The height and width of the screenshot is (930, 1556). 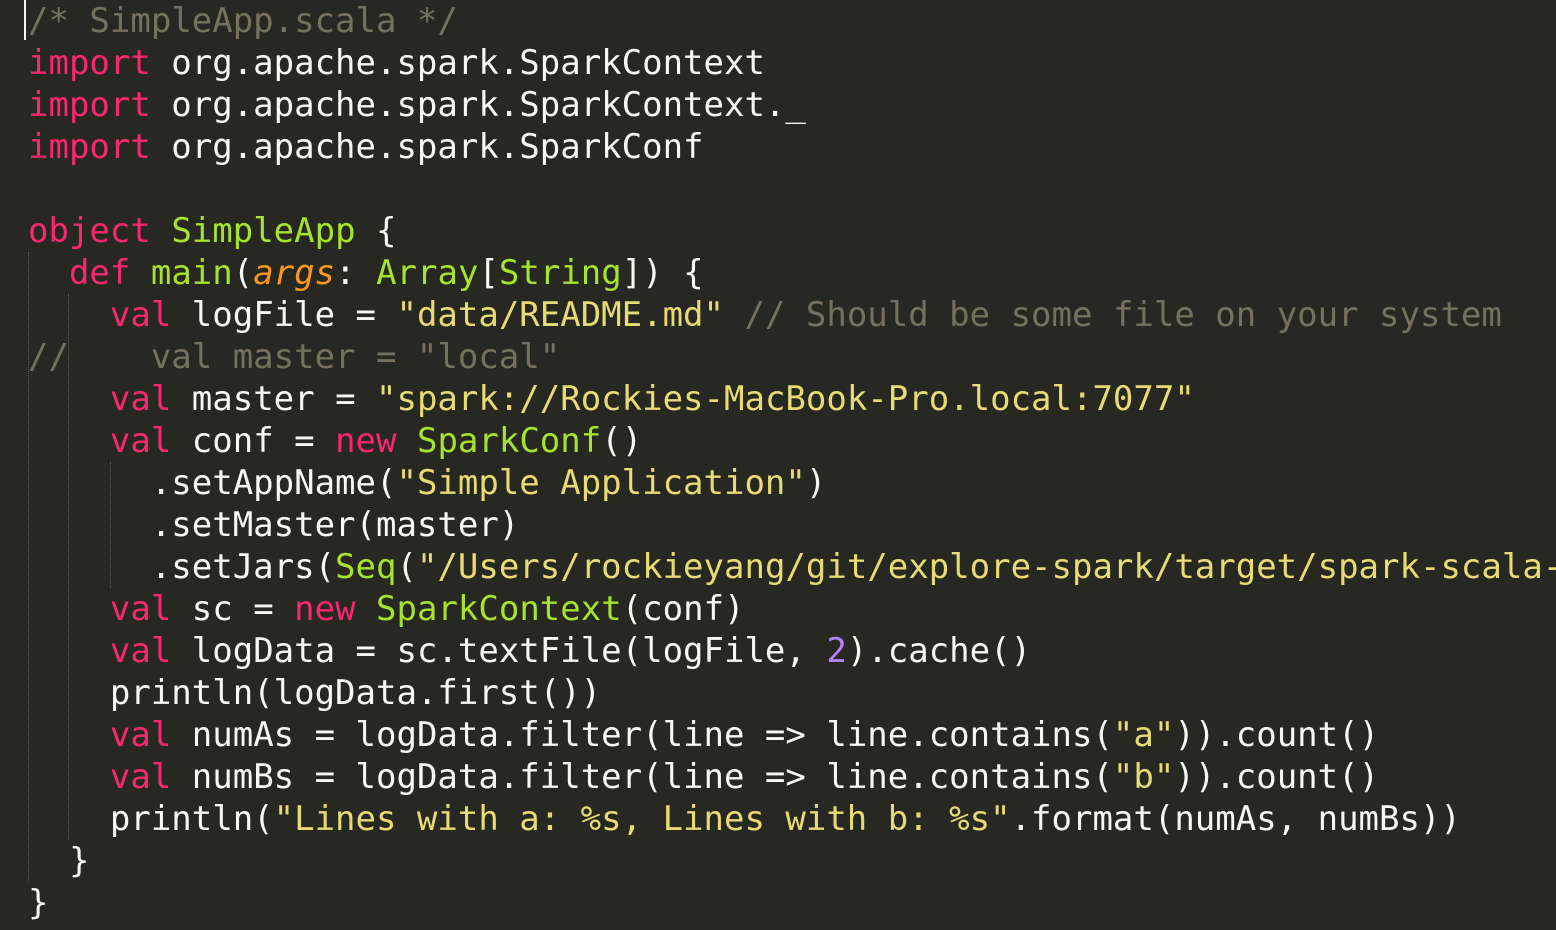 I want to click on code-token-type: SimpleApp, so click(x=263, y=231).